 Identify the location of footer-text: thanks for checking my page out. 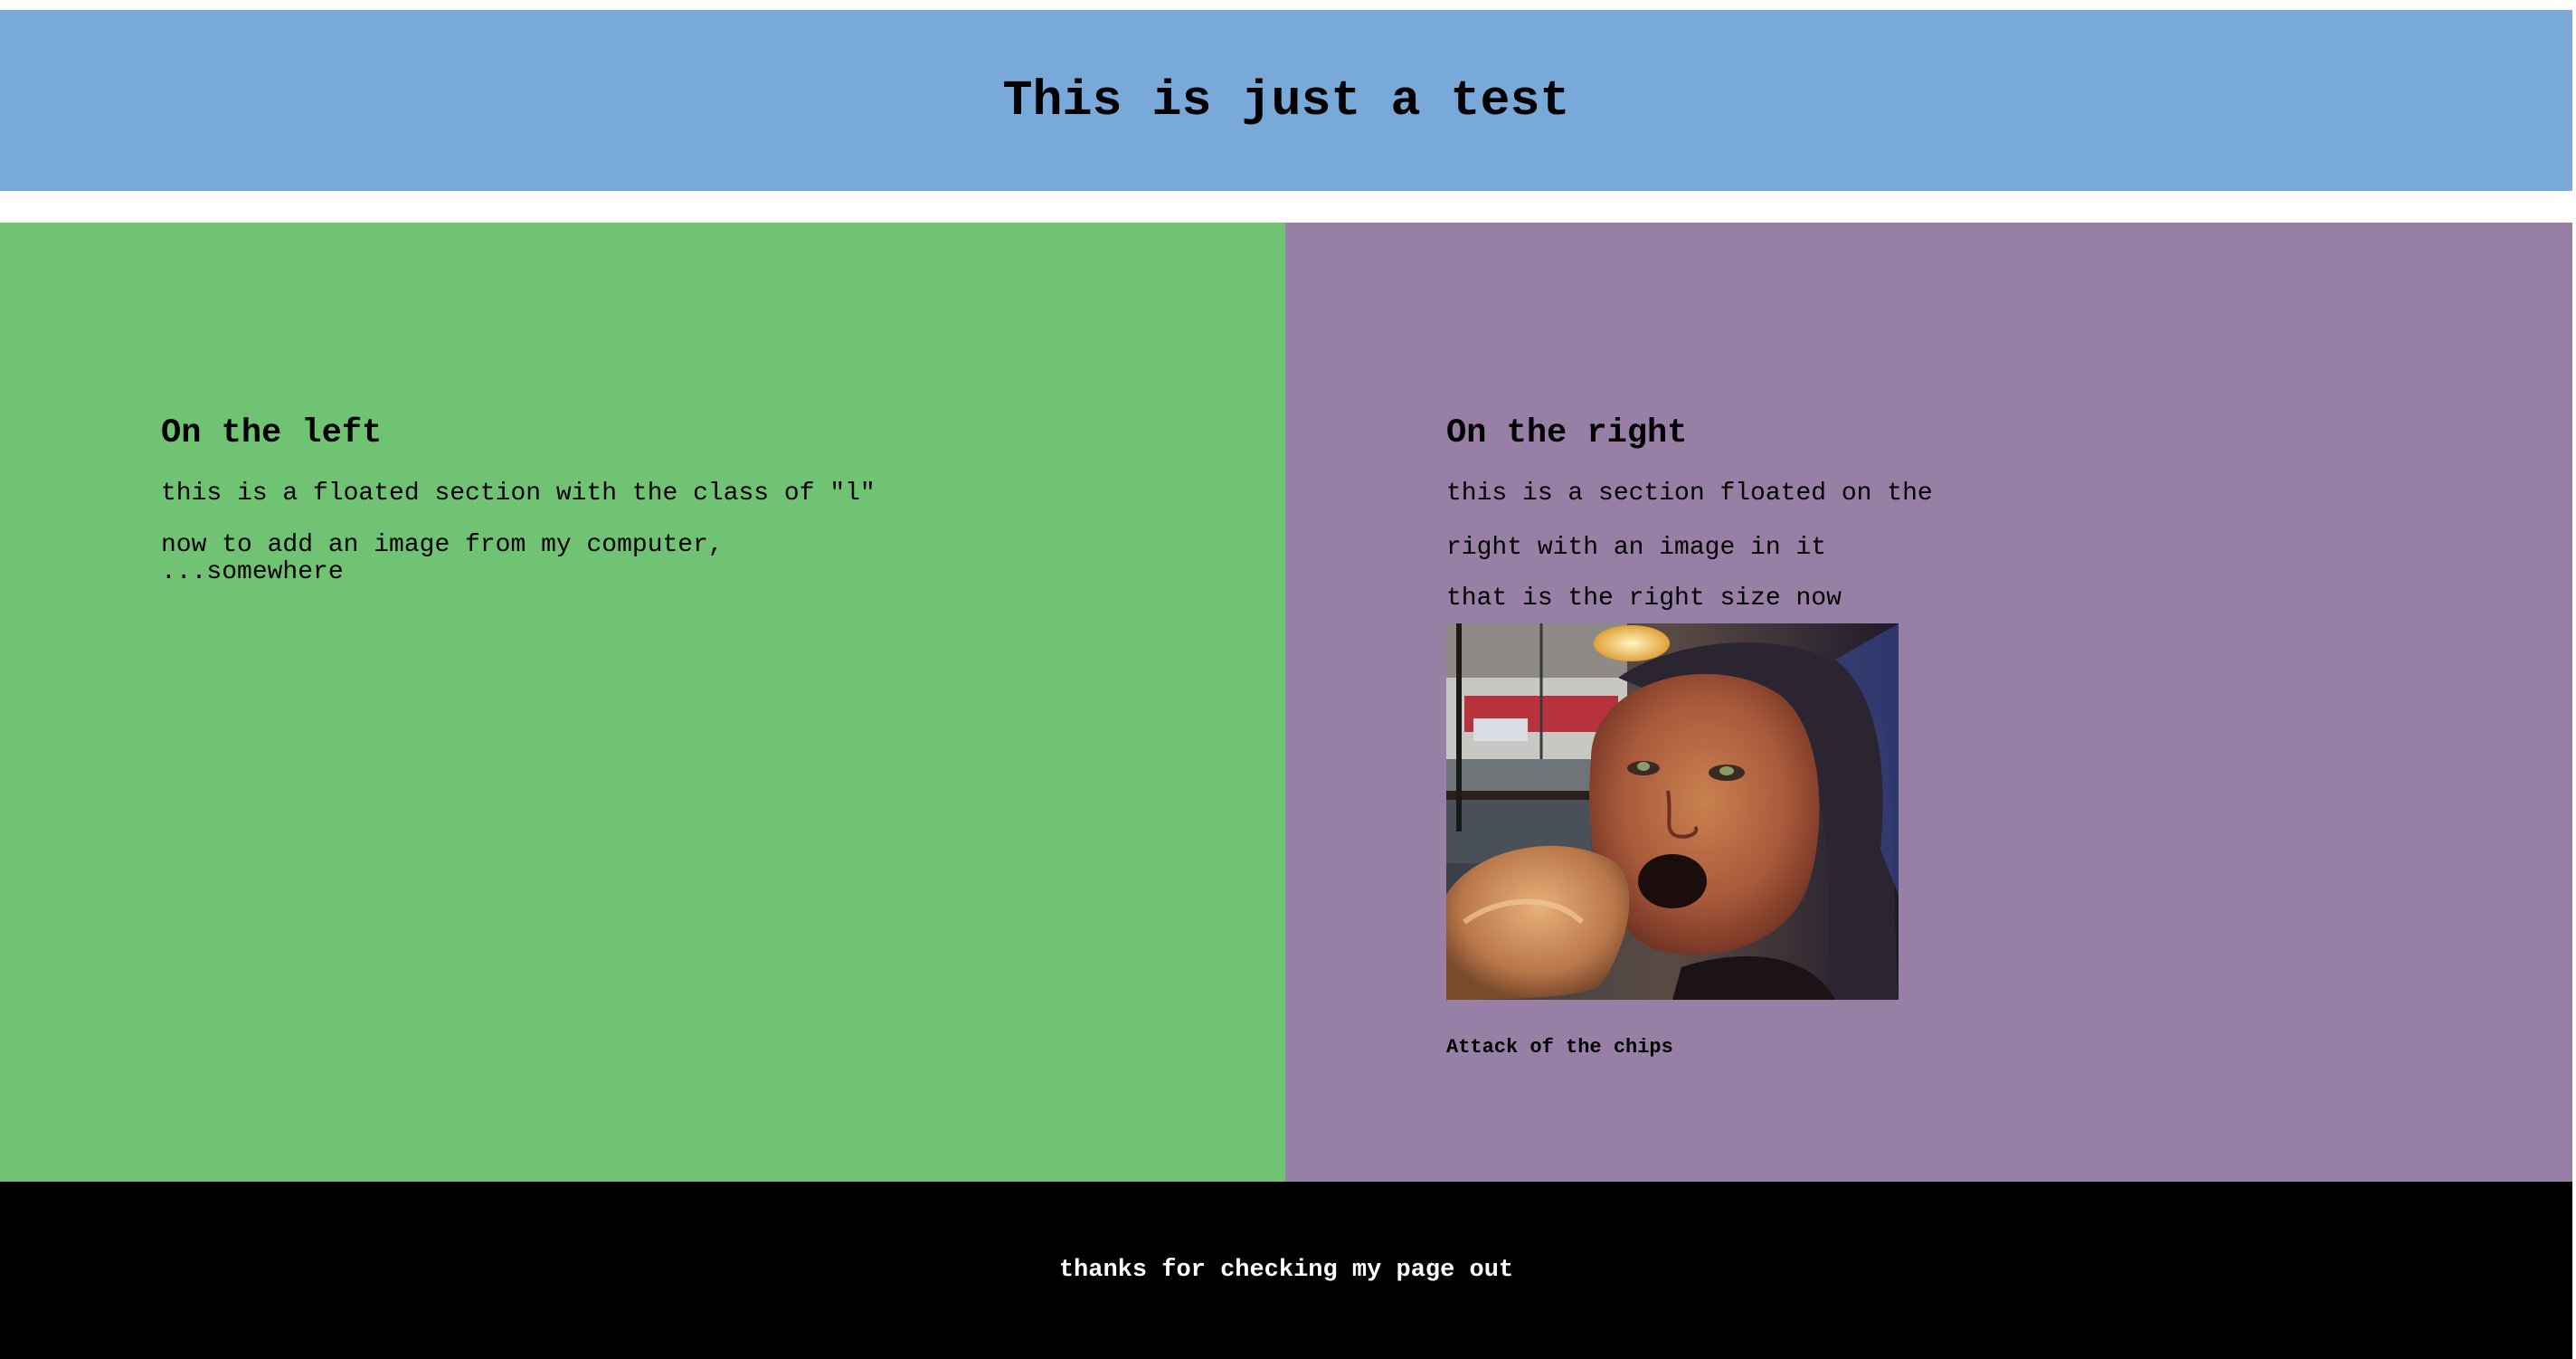
(1286, 1270).